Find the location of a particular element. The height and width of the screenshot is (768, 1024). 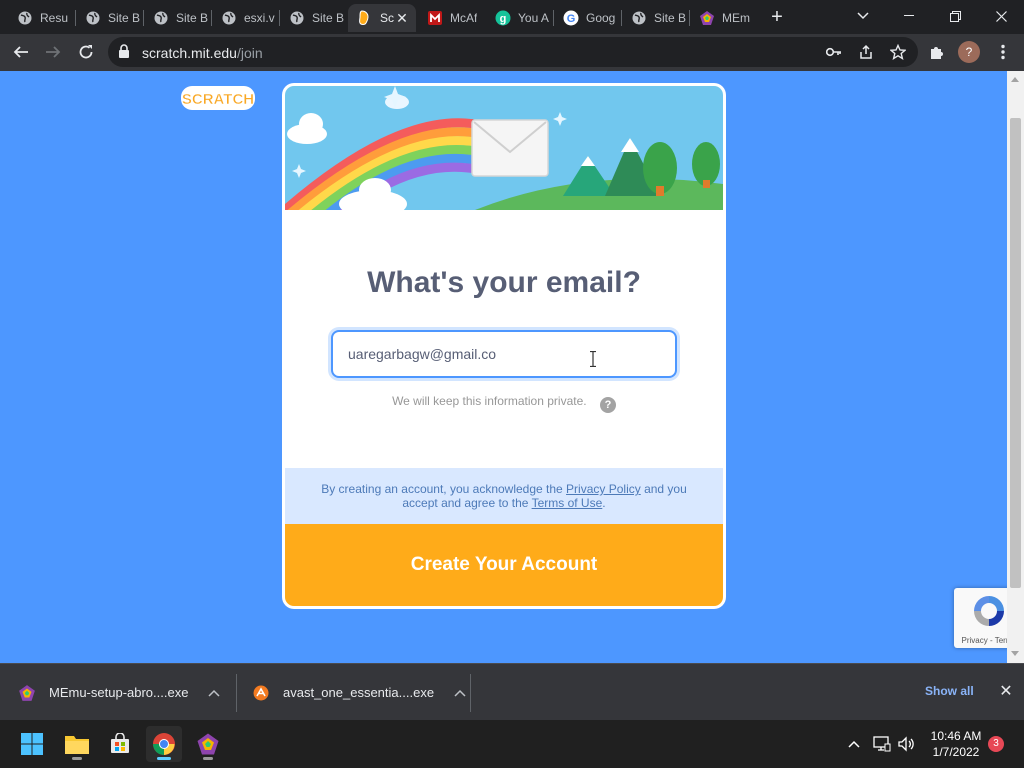

browser-toolbar: scratch.mit.edu/join ? is located at coordinates (512, 52).